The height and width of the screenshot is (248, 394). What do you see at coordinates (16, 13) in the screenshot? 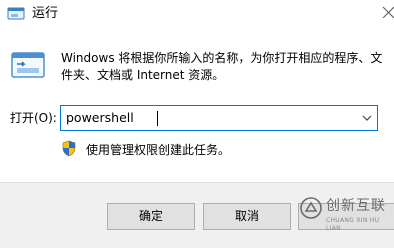
I see `run-app-icon` at bounding box center [16, 13].